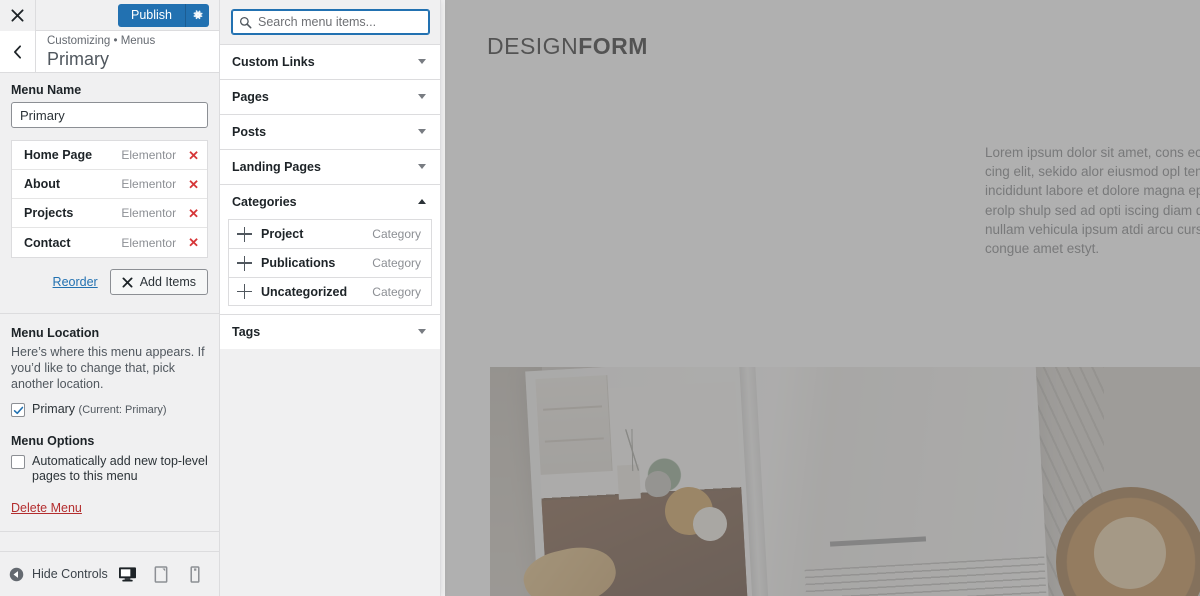 Image resolution: width=1200 pixels, height=596 pixels. What do you see at coordinates (109, 115) in the screenshot?
I see `menu-name-input` at bounding box center [109, 115].